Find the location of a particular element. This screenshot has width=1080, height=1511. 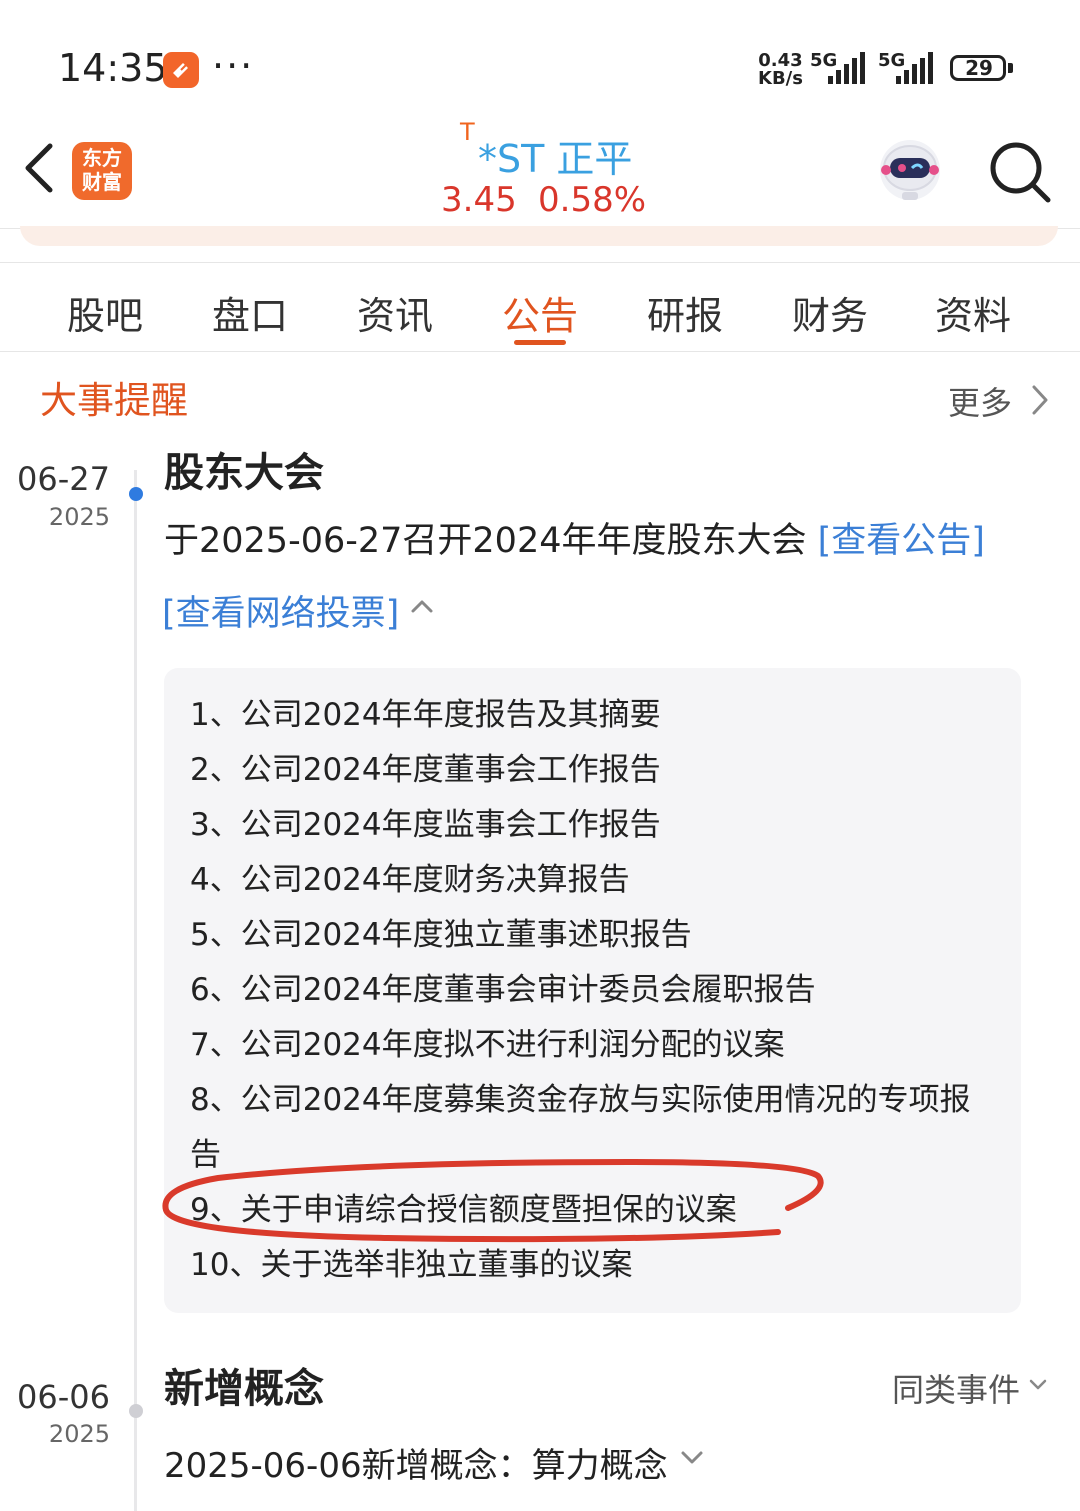

battery-tip is located at coordinates (1010, 68).